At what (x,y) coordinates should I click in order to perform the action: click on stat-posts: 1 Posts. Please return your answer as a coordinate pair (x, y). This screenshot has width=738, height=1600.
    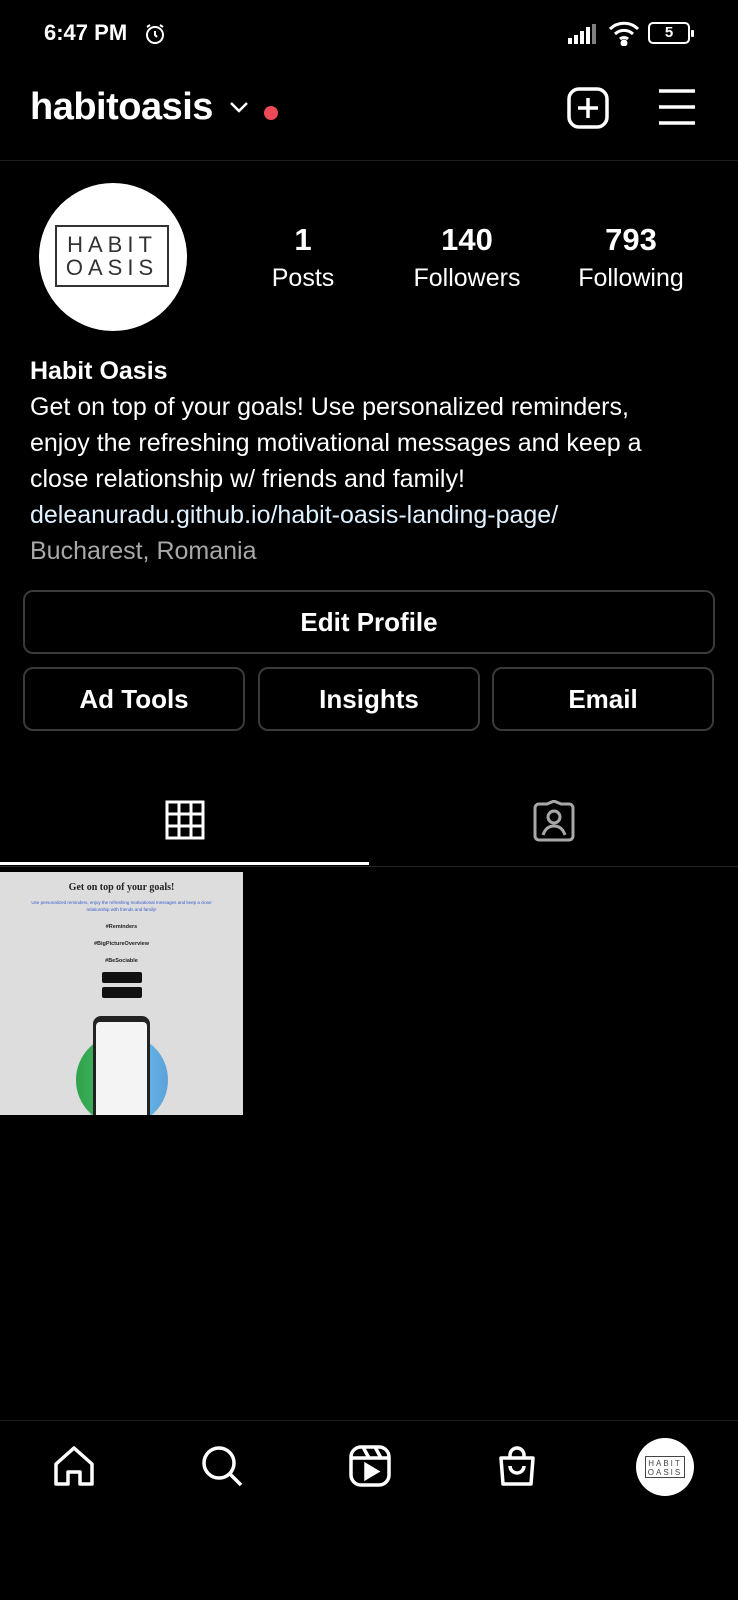
    Looking at the image, I should click on (303, 257).